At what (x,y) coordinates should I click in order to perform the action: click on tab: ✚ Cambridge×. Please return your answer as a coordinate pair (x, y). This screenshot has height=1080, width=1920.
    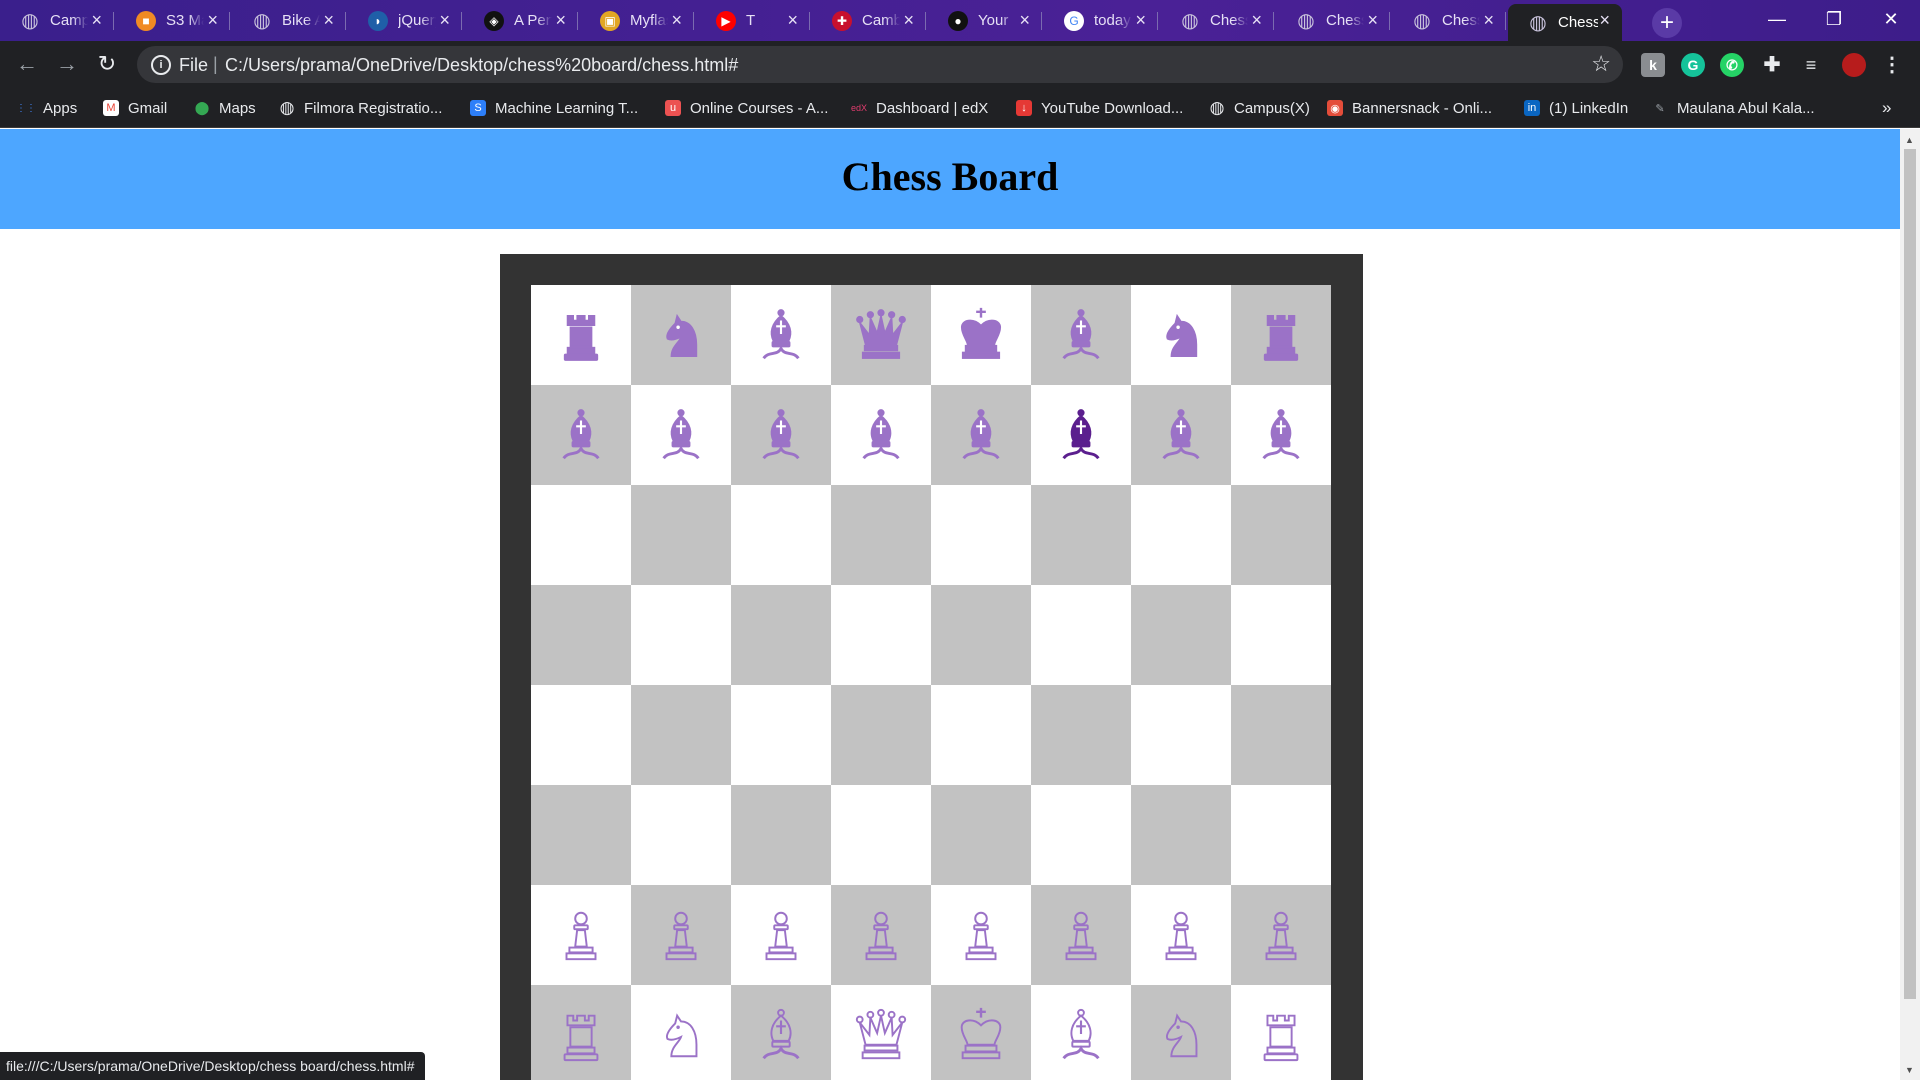
    Looking at the image, I should click on (869, 20).